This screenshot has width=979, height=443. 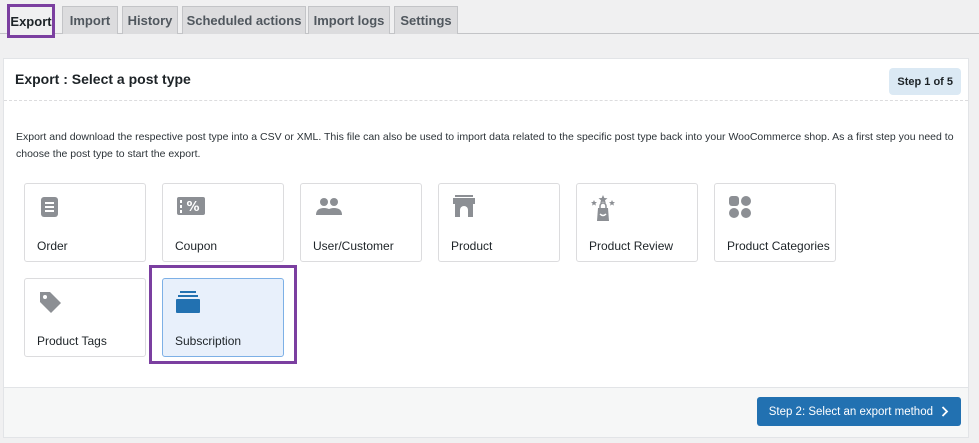 I want to click on product-review-icon, so click(x=603, y=208).